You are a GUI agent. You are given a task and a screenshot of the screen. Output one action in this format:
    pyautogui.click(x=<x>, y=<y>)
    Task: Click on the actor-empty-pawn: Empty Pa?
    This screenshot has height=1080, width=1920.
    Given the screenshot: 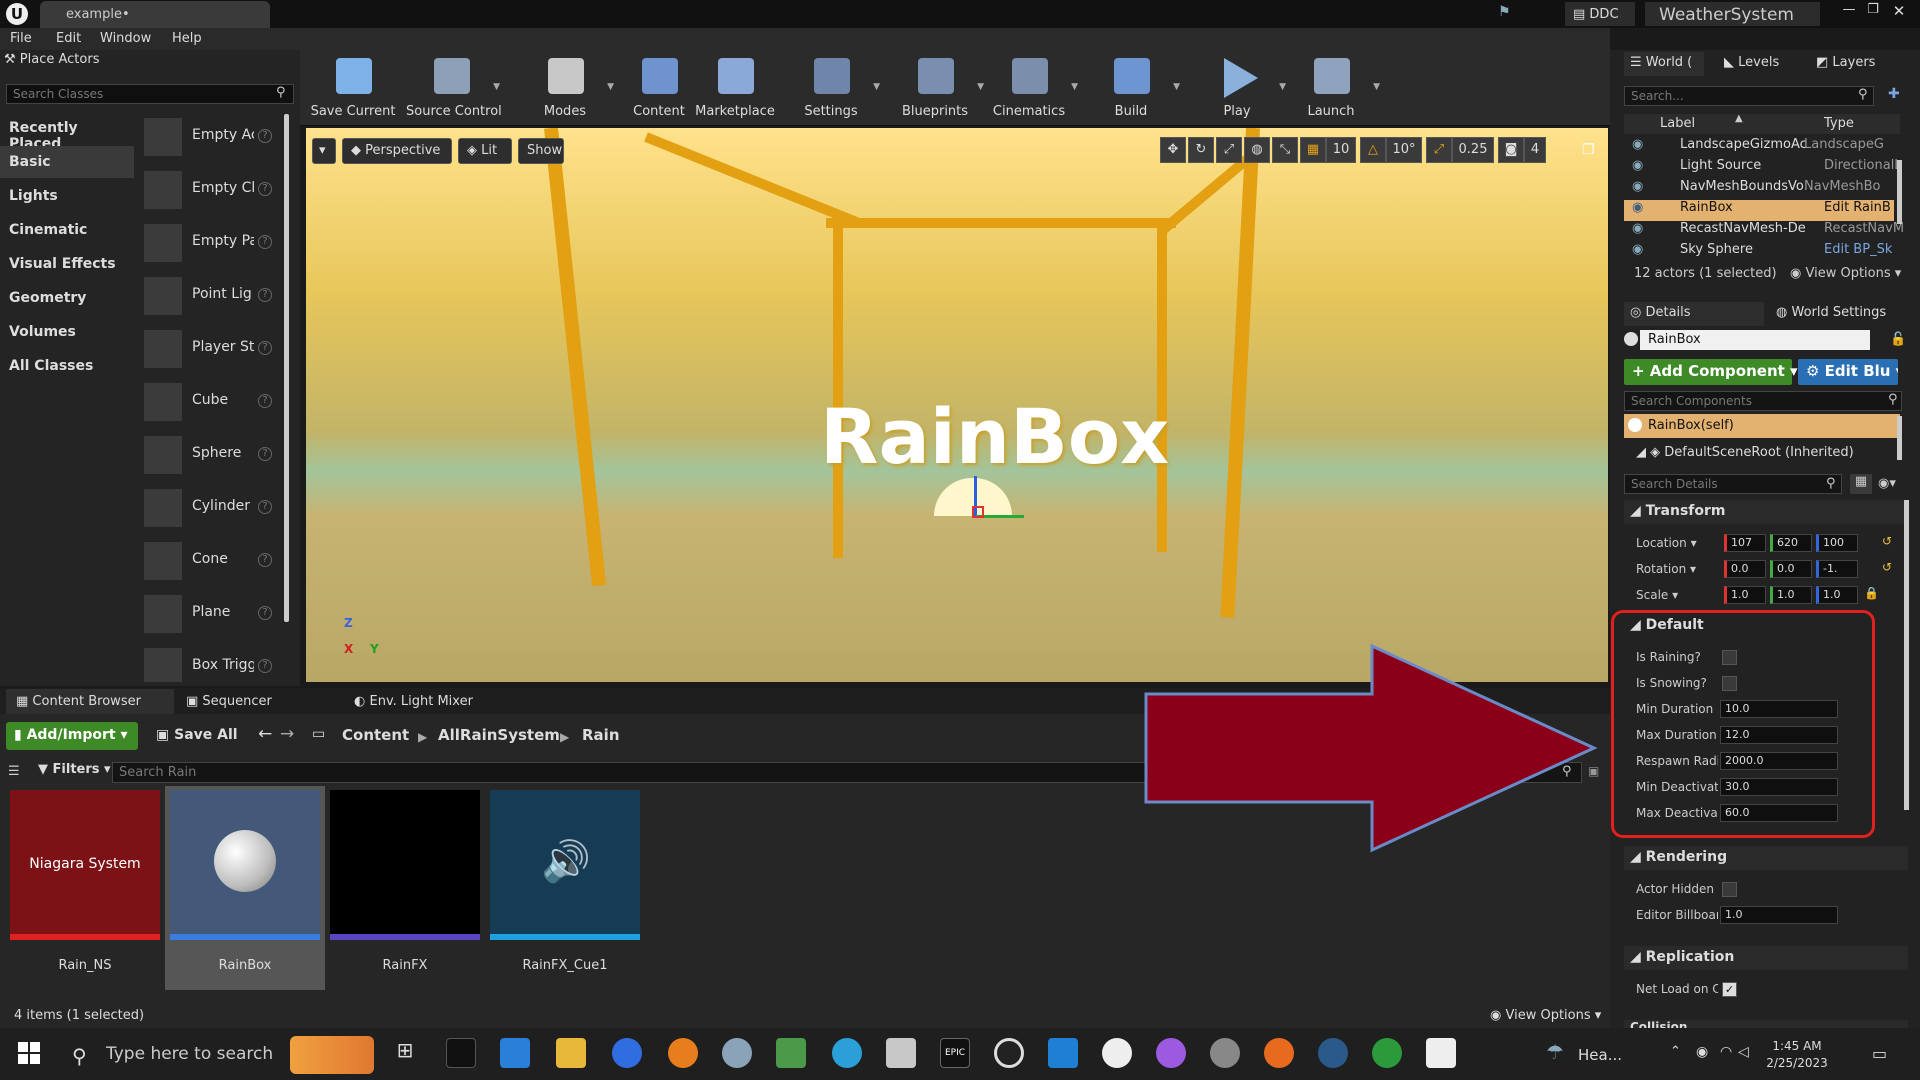 What is the action you would take?
    pyautogui.click(x=211, y=242)
    